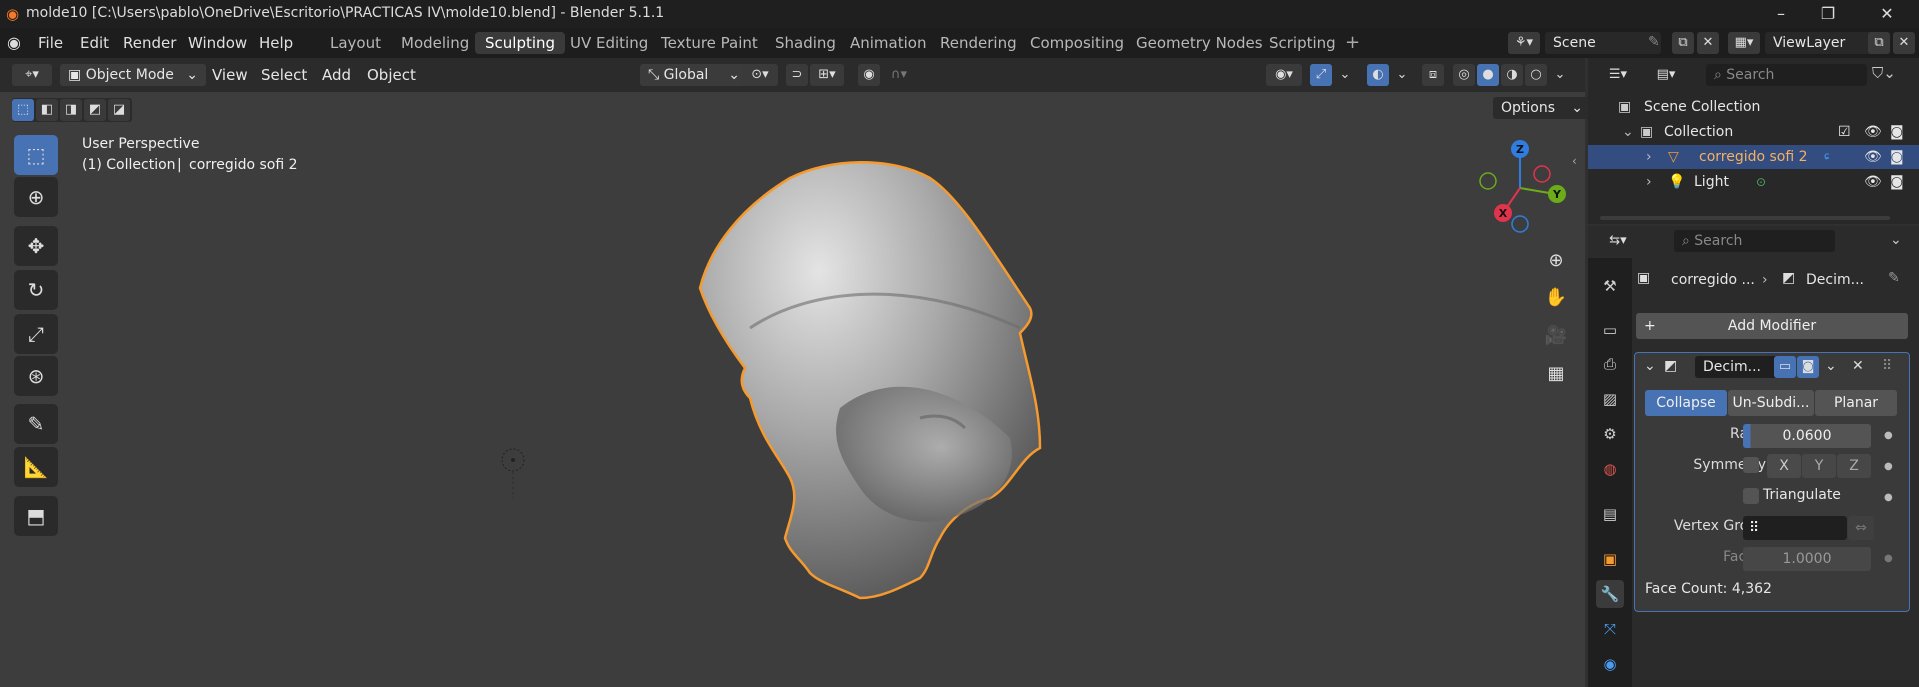 The height and width of the screenshot is (687, 1919). Describe the element at coordinates (71, 110) in the screenshot. I see `select-subtract-icon: ◨` at that location.